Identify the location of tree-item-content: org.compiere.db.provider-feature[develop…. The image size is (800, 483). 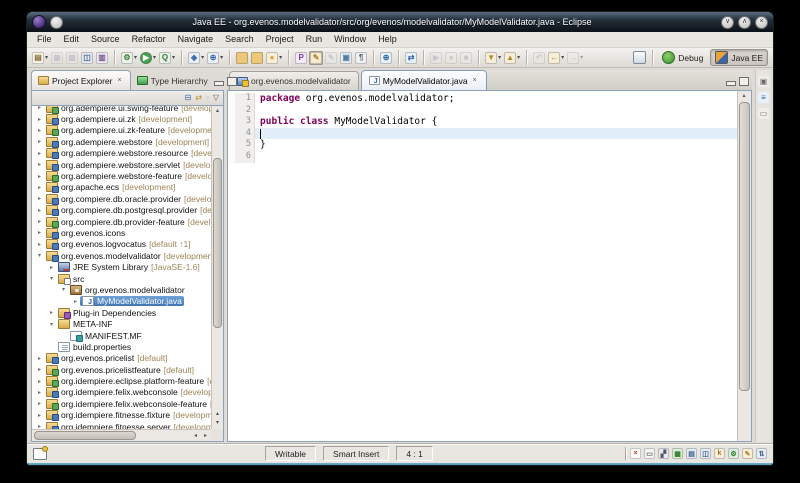
(127, 222).